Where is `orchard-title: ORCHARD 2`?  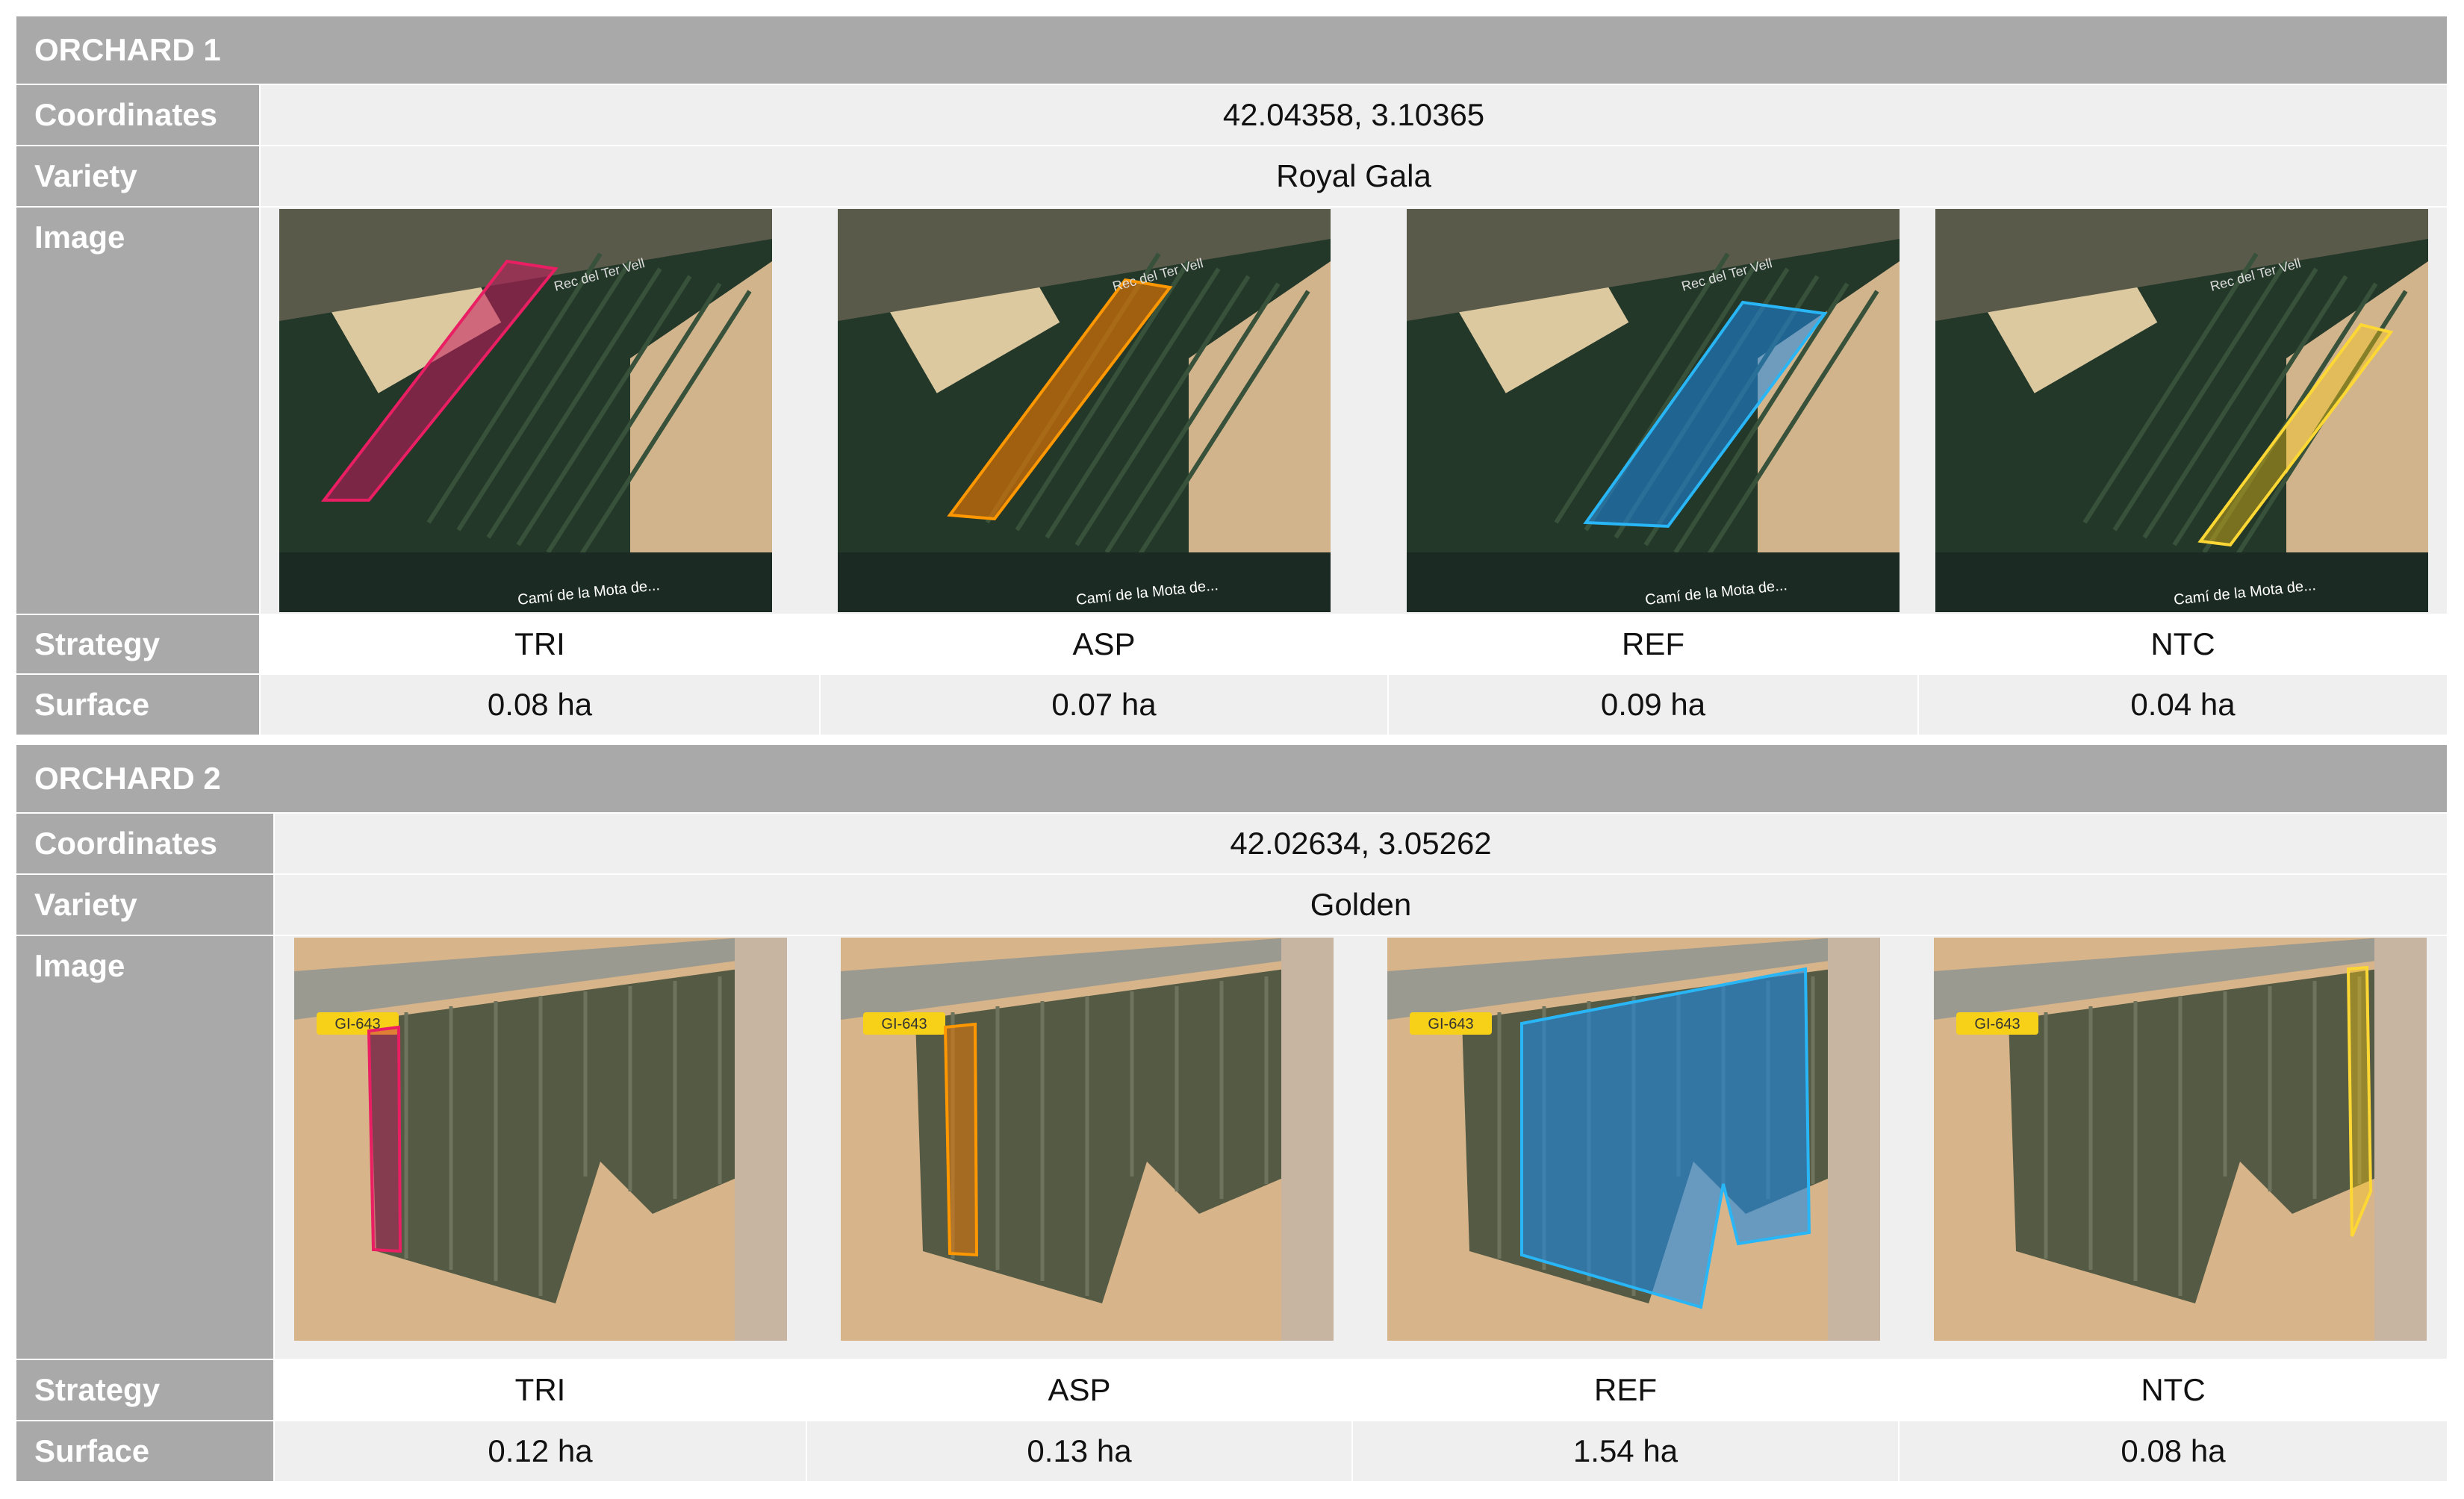
orchard-title: ORCHARD 2 is located at coordinates (1231, 778).